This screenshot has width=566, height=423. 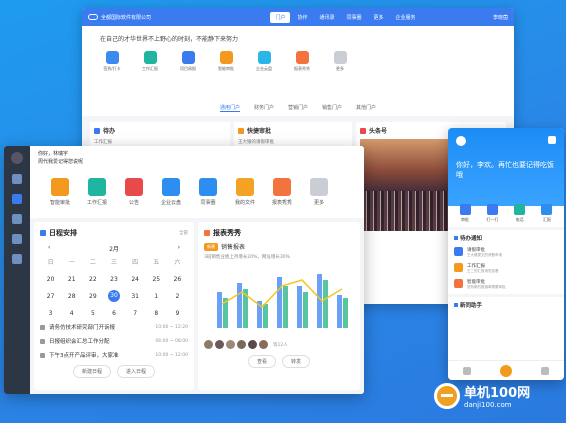 What do you see at coordinates (340, 68) in the screenshot?
I see `portal-app-label: 更多` at bounding box center [340, 68].